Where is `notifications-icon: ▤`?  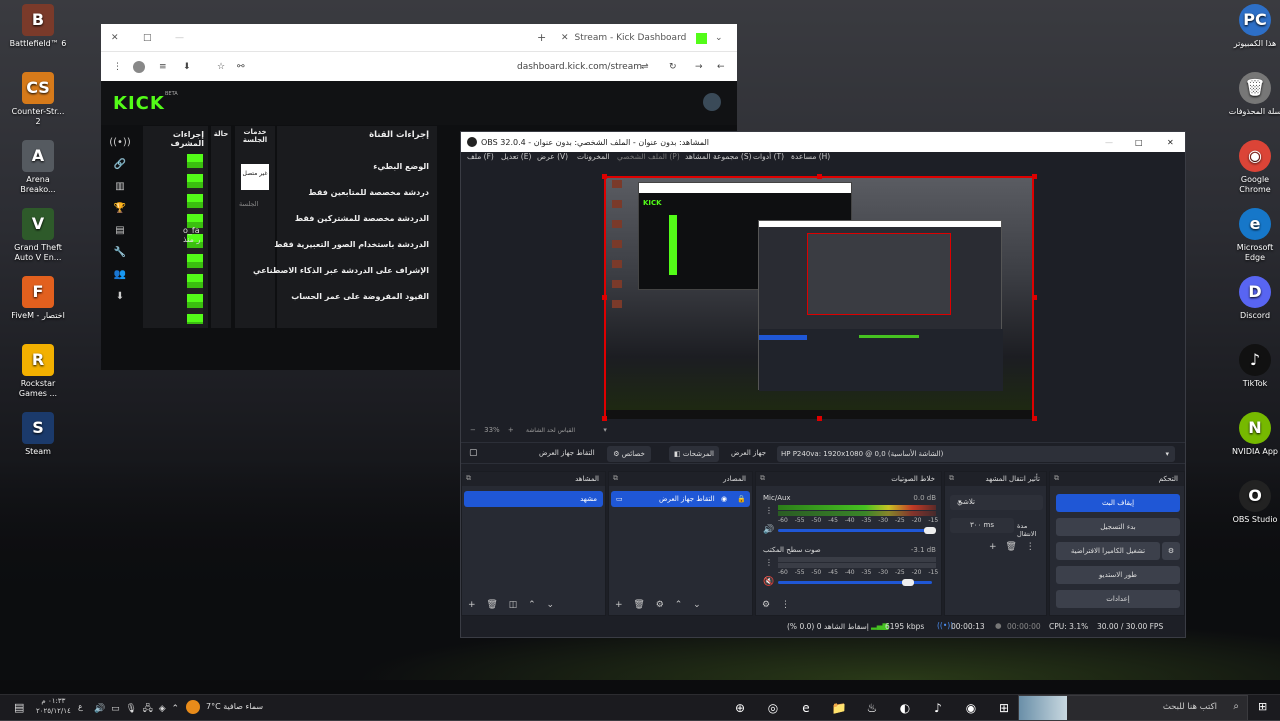 notifications-icon: ▤ is located at coordinates (19, 707).